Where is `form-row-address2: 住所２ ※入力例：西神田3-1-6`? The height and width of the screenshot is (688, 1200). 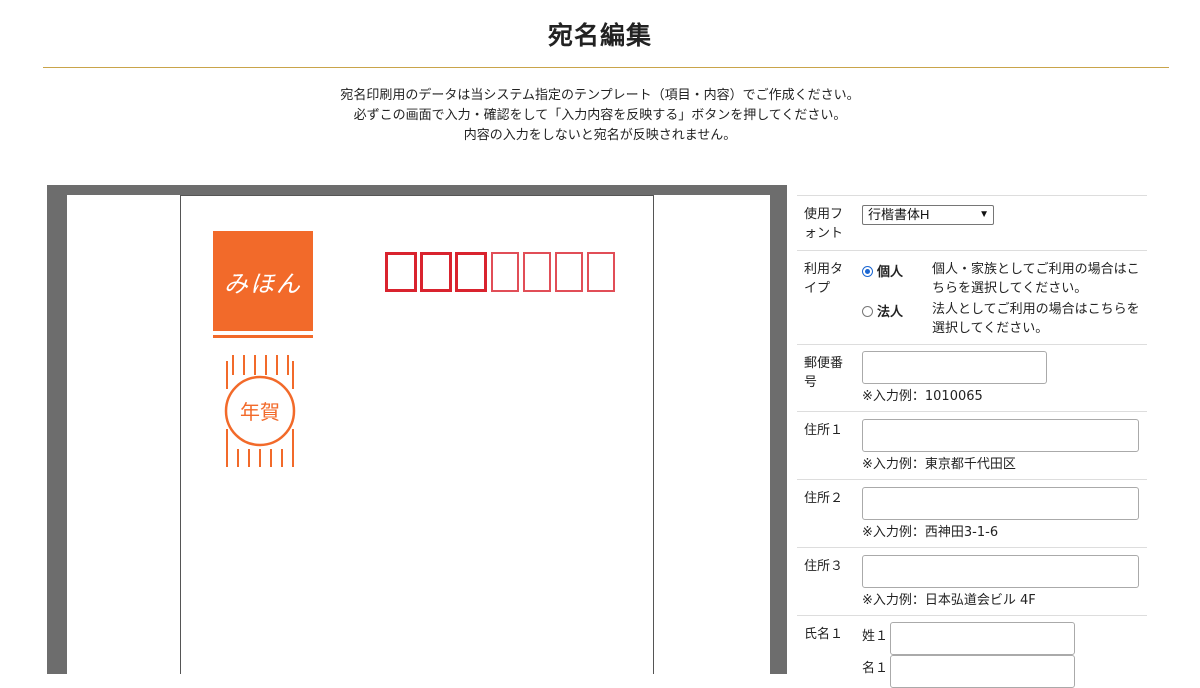
form-row-address2: 住所２ ※入力例：西神田3-1-6 is located at coordinates (972, 513).